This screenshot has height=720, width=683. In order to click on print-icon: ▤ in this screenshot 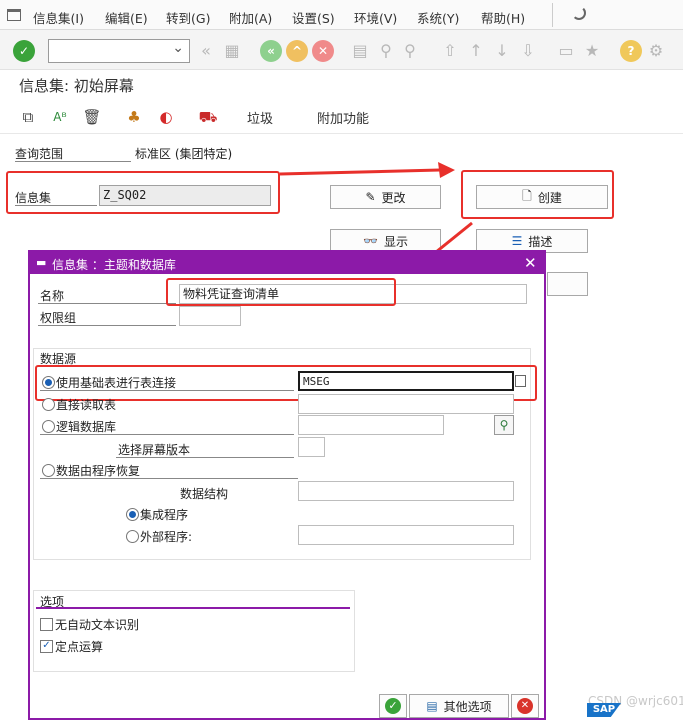, I will do `click(360, 51)`.